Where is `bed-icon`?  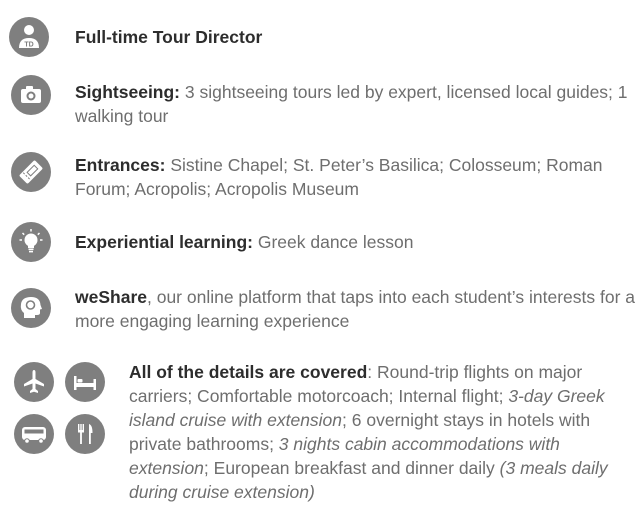
bed-icon is located at coordinates (85, 382).